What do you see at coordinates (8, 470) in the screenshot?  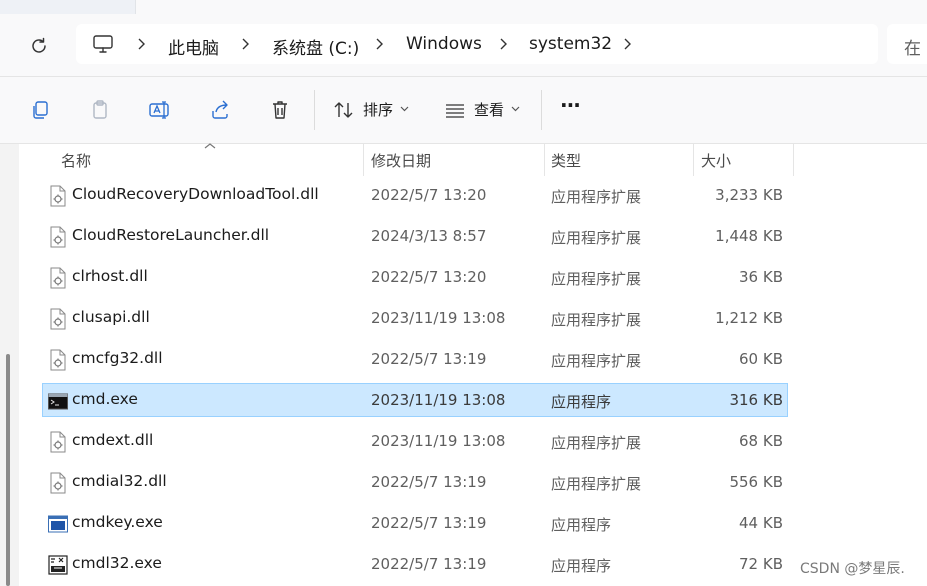 I see `scrollbar-thumb` at bounding box center [8, 470].